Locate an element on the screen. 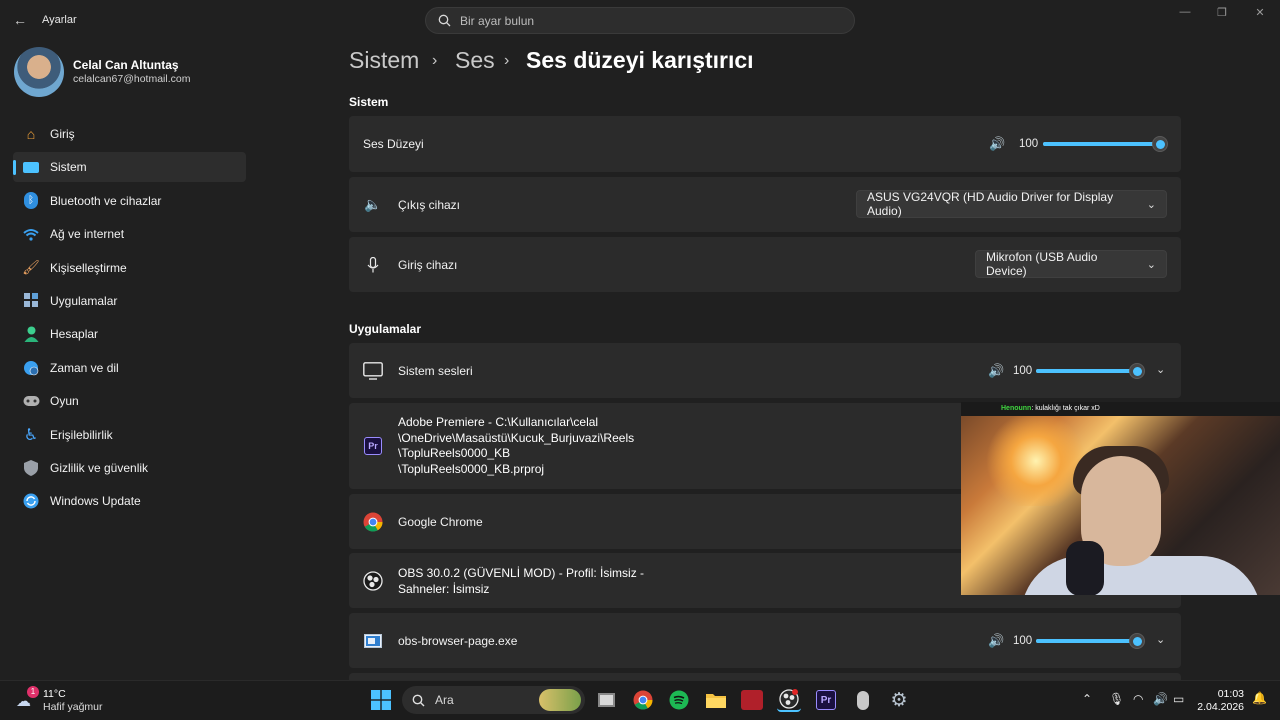  weather-badge: 1 is located at coordinates (33, 692).